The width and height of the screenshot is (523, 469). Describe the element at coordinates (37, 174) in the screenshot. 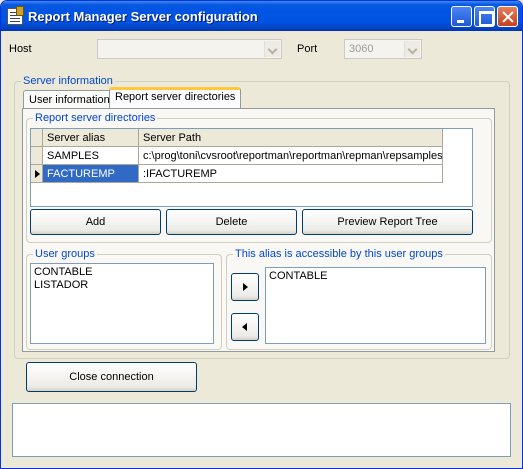

I see `current-row-indicator` at that location.